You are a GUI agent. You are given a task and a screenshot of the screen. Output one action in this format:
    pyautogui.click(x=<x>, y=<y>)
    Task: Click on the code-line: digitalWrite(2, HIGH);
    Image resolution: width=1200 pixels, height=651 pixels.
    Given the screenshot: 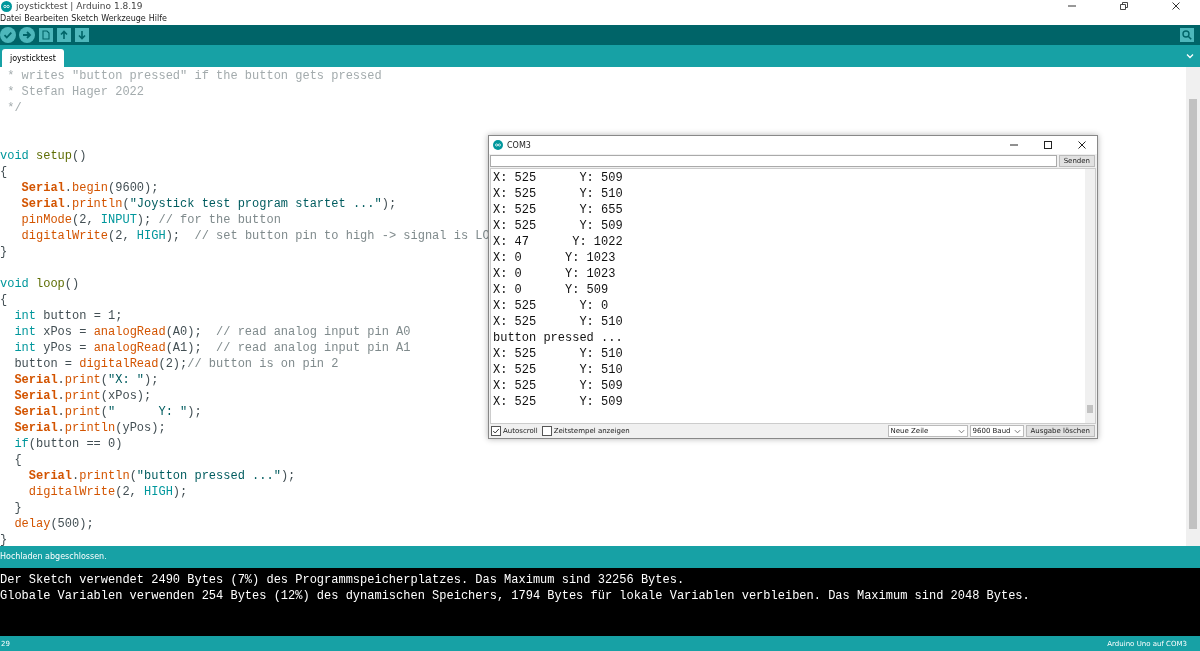 What is the action you would take?
    pyautogui.click(x=107, y=492)
    